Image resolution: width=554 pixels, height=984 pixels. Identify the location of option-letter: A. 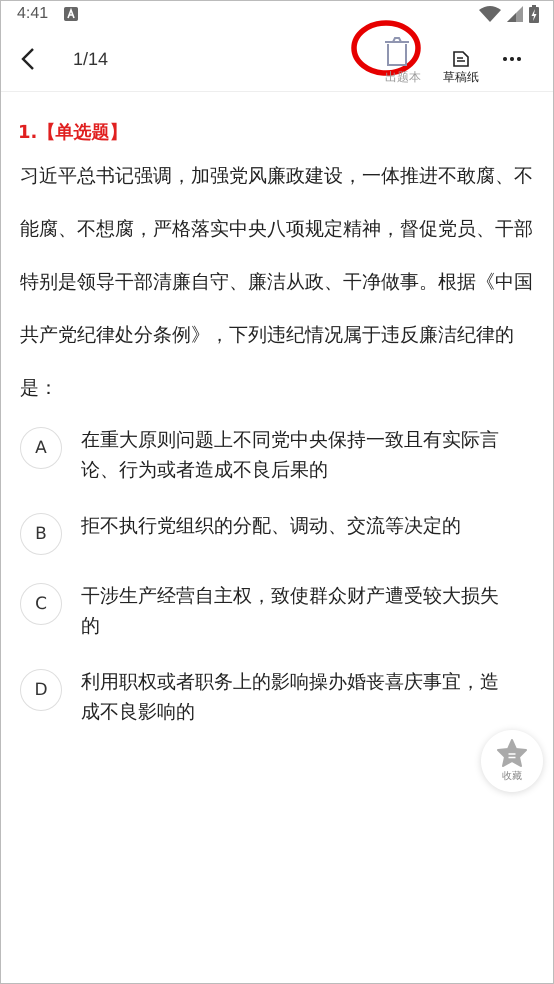
(41, 448).